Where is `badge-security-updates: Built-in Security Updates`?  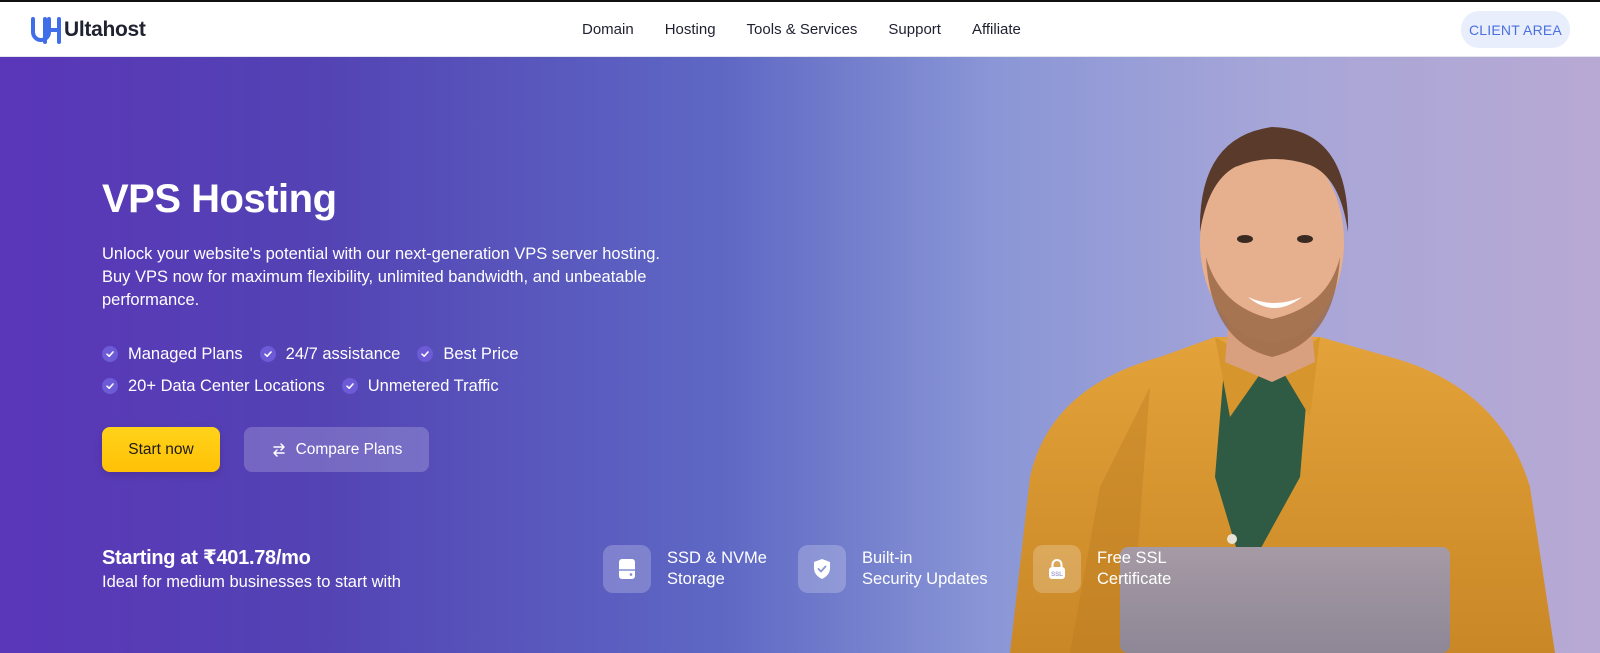 badge-security-updates: Built-in Security Updates is located at coordinates (893, 569).